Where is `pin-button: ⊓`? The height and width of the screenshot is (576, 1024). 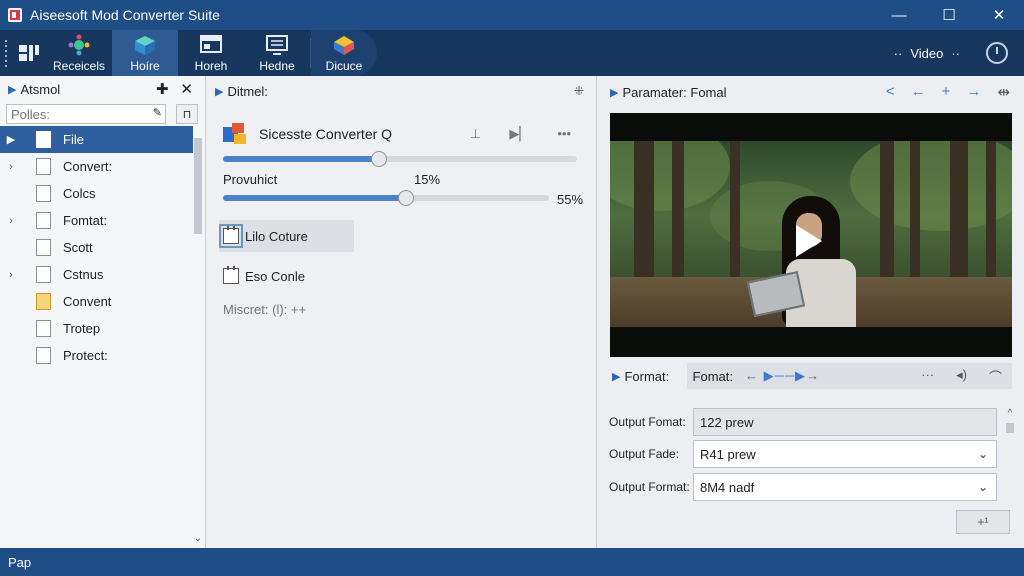
pin-button: ⊓ is located at coordinates (187, 114).